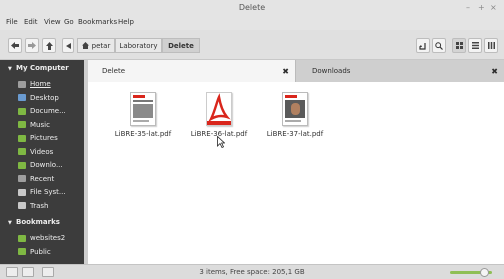 This screenshot has height=279, width=504. I want to click on breadcrumb-label-delete: Delete, so click(181, 45).